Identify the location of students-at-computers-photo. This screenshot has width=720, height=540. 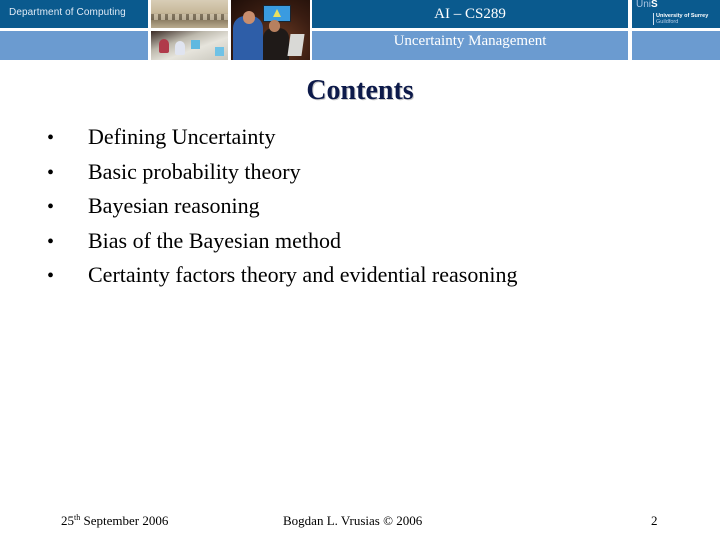
(189, 45).